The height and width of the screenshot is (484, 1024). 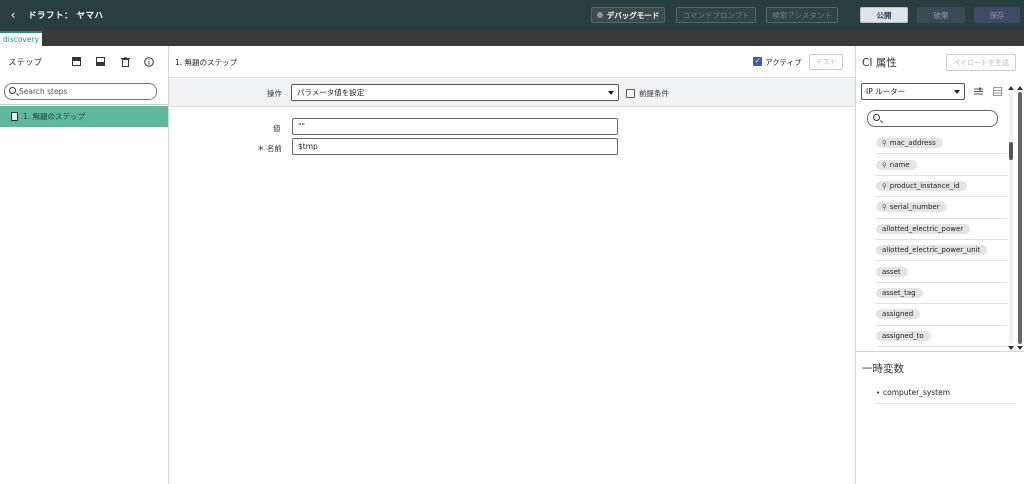 I want to click on ci-type-select: IP ルーター, so click(x=913, y=91).